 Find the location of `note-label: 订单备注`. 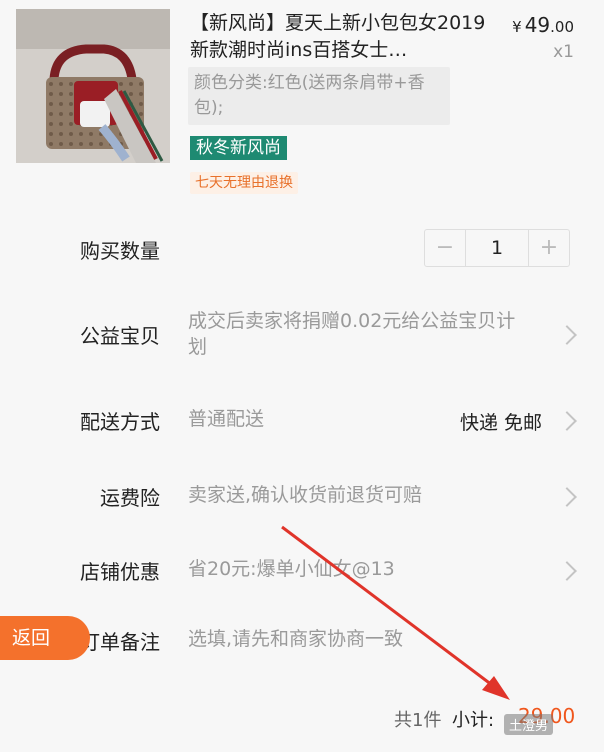

note-label: 订单备注 is located at coordinates (120, 642).